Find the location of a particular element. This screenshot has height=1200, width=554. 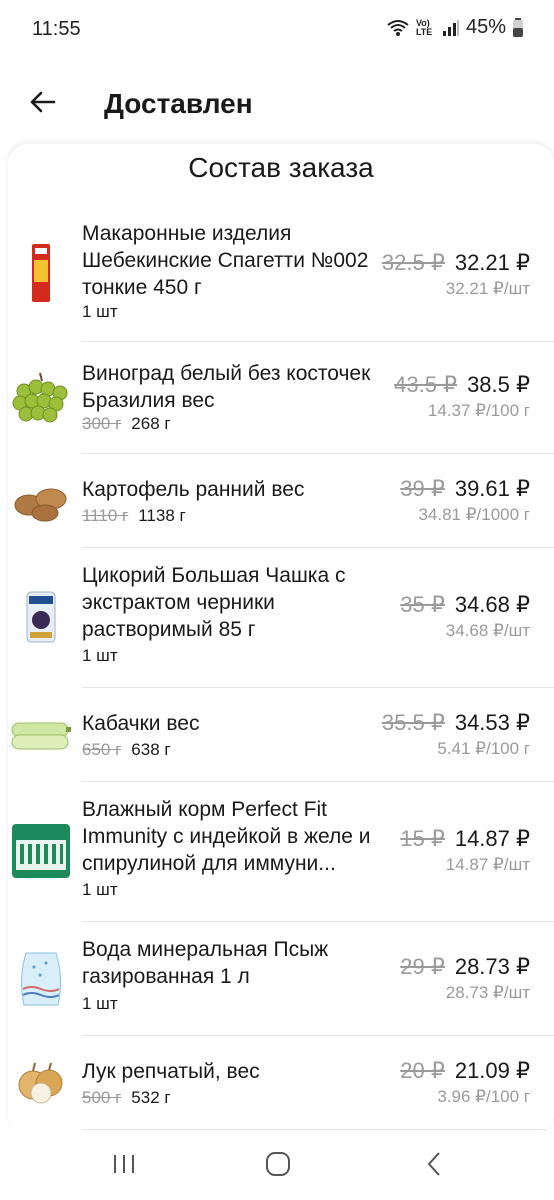

item-unit-price: 34.81 ₽/1000 г is located at coordinates (474, 514).